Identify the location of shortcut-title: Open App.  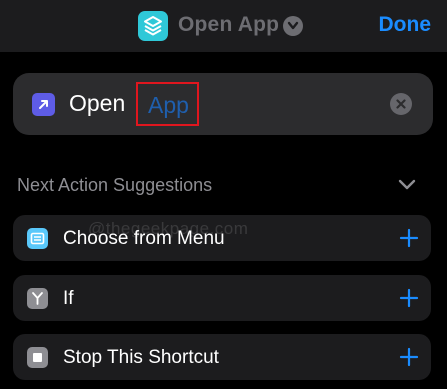
(228, 25).